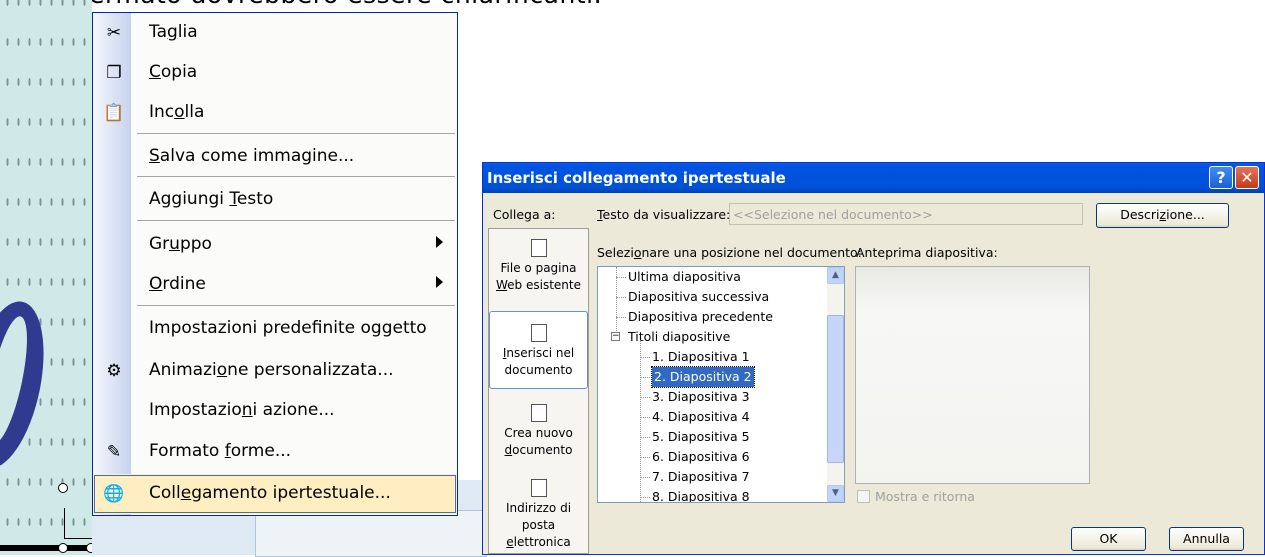 The height and width of the screenshot is (557, 1265). Describe the element at coordinates (925, 496) in the screenshot. I see `mostra-label: Mostra e ritorna` at that location.